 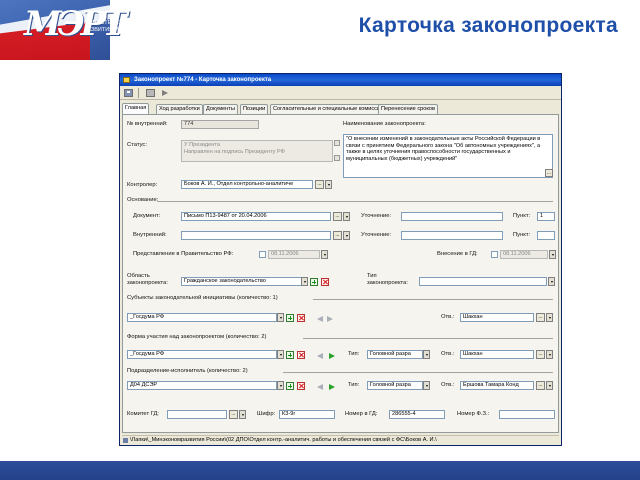 What do you see at coordinates (176, 337) in the screenshot?
I see `participation-title: Форма участия над законопроектом` at bounding box center [176, 337].